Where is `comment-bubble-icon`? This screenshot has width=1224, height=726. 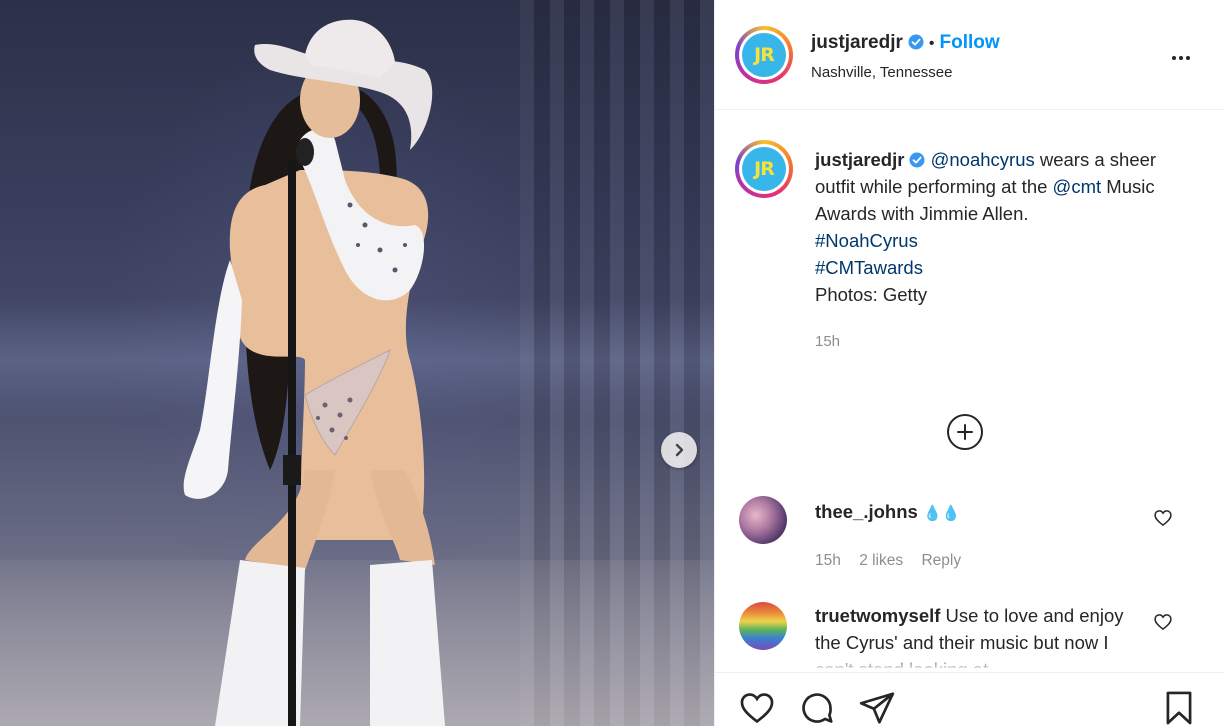 comment-bubble-icon is located at coordinates (817, 708).